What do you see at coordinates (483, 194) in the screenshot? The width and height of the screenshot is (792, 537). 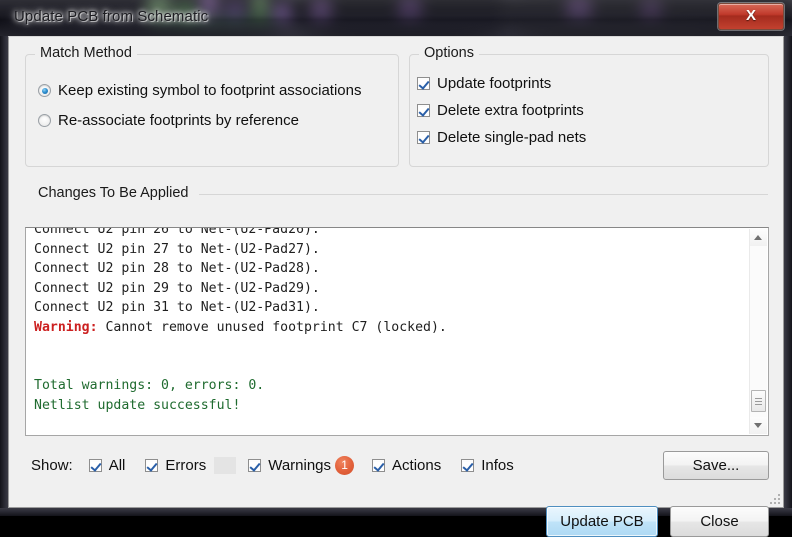 I see `changes-group-divider` at bounding box center [483, 194].